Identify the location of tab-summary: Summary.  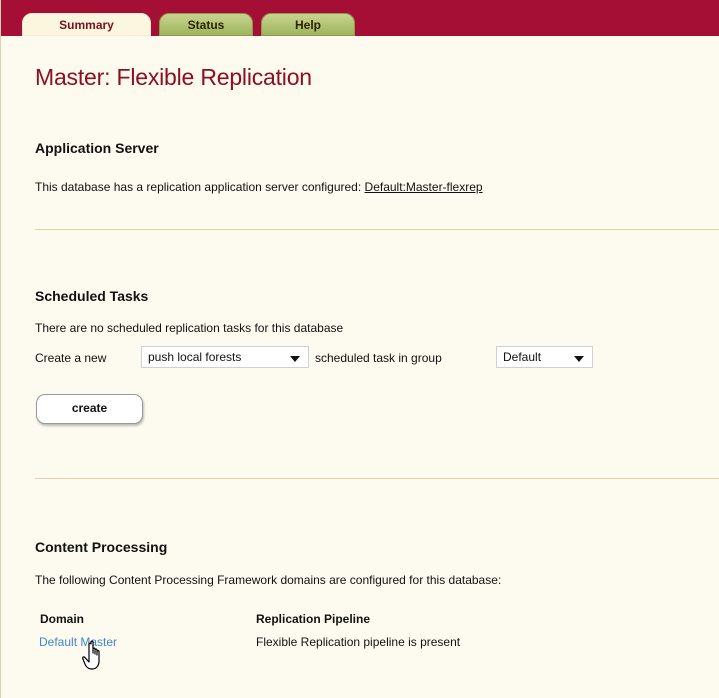
(86, 24).